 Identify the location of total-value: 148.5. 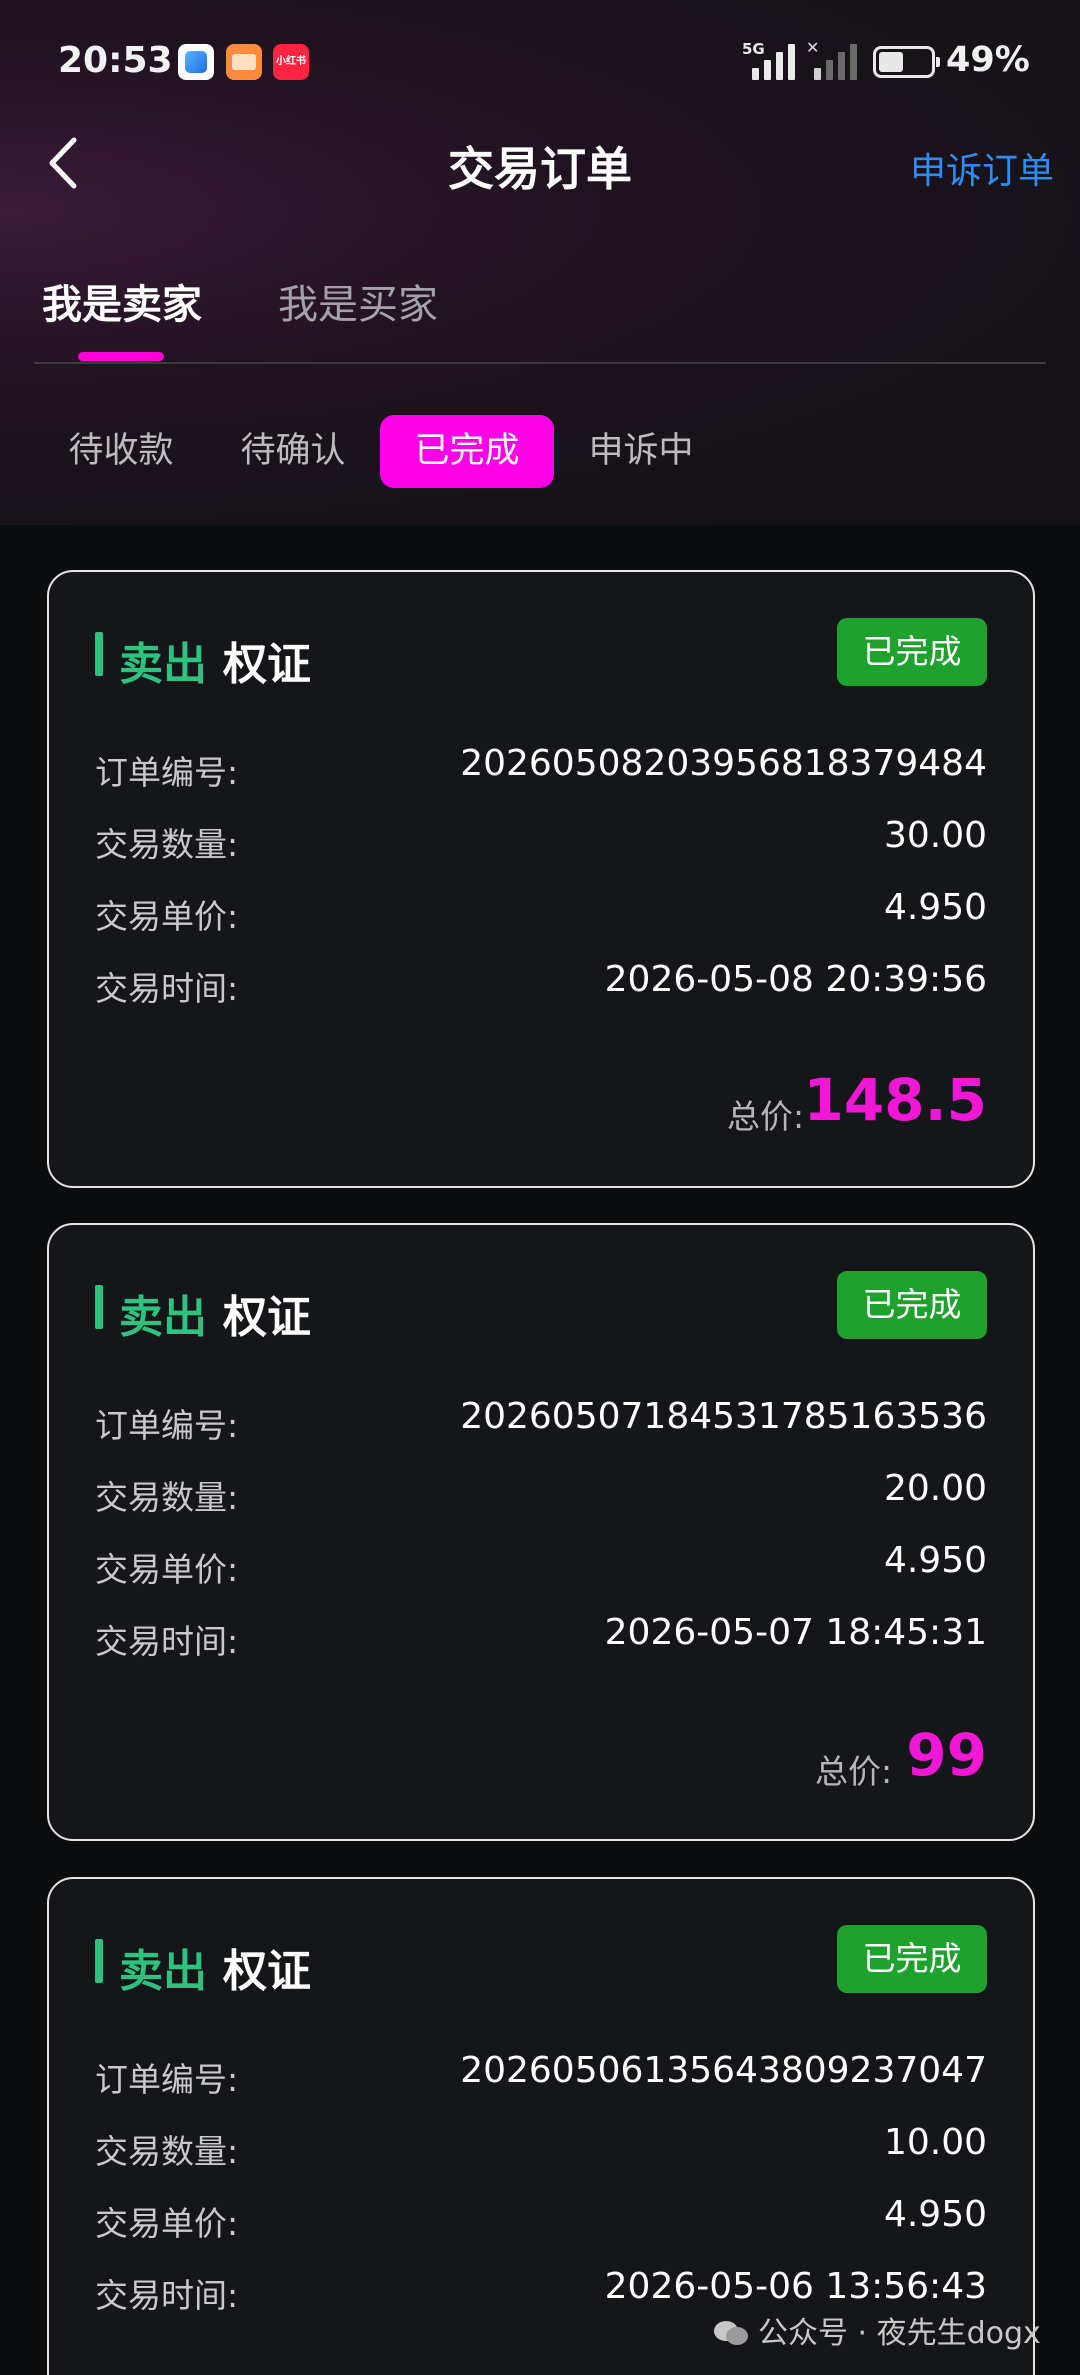
(895, 1100).